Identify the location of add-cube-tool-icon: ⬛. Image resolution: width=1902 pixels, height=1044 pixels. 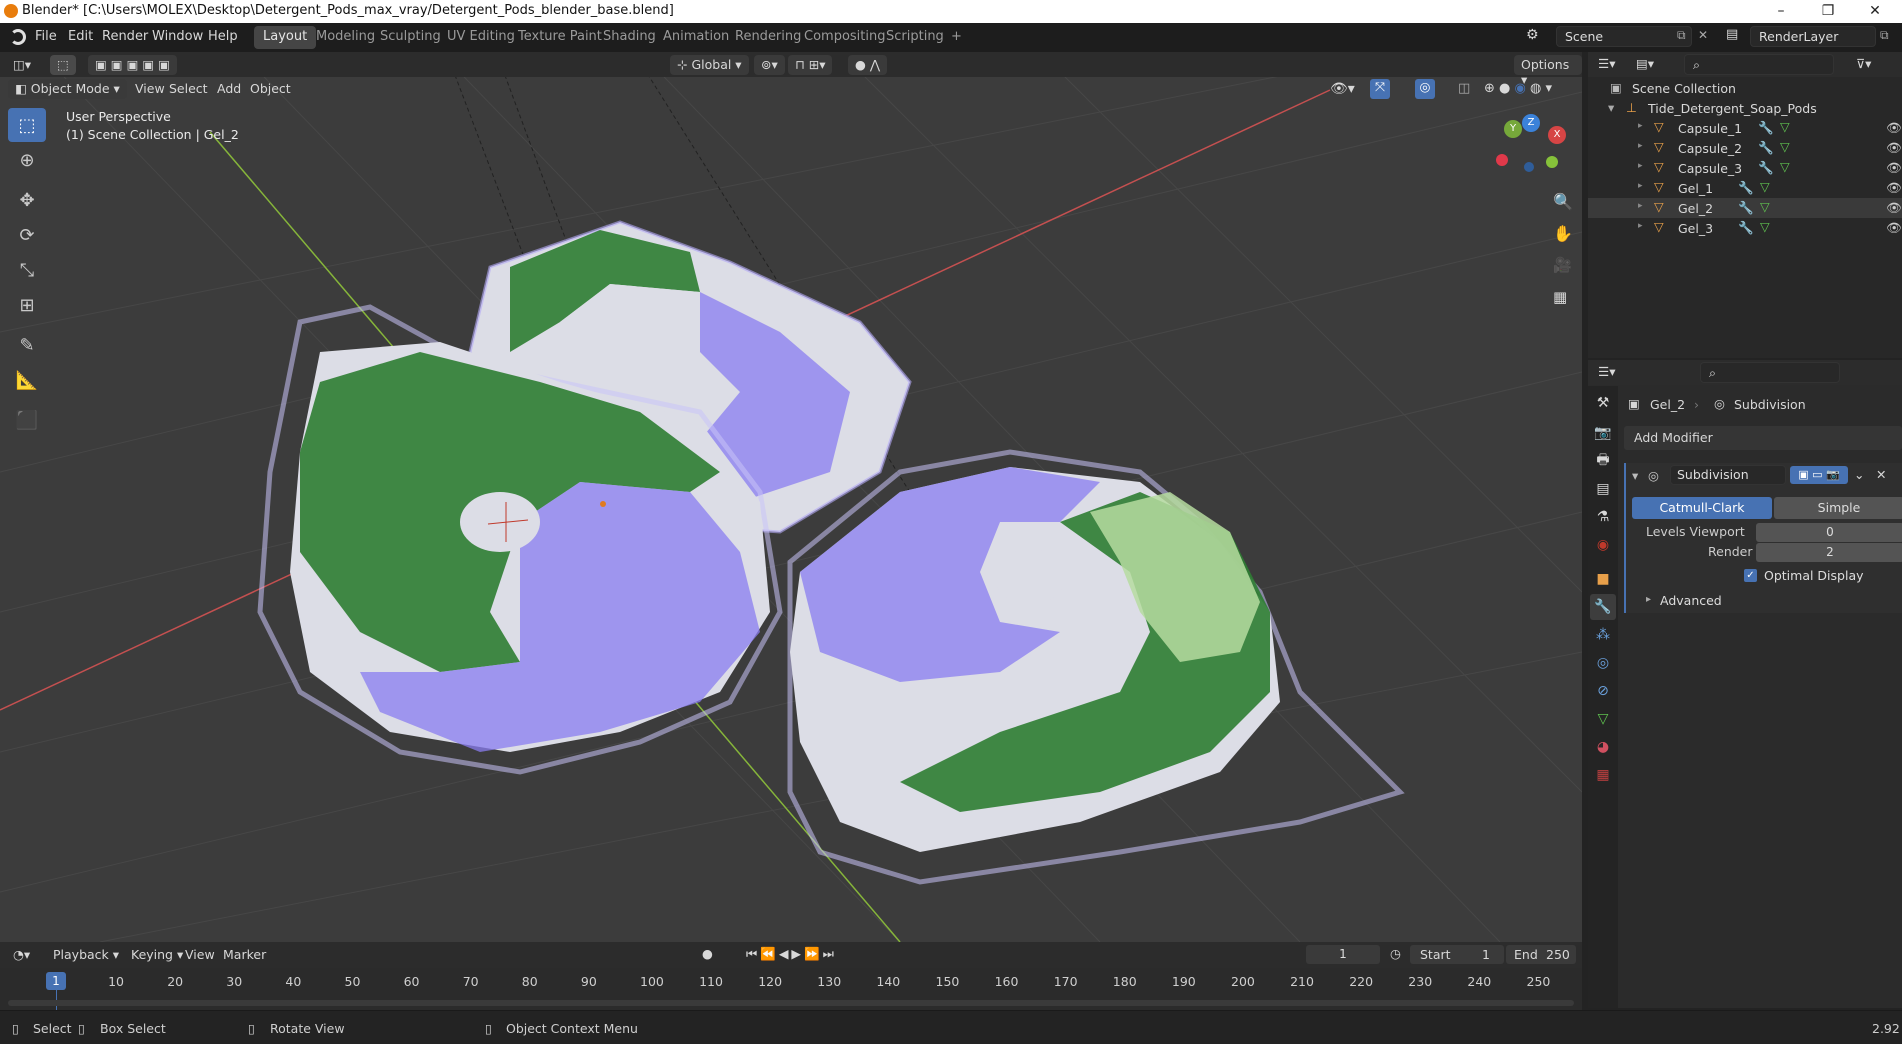
(27, 420).